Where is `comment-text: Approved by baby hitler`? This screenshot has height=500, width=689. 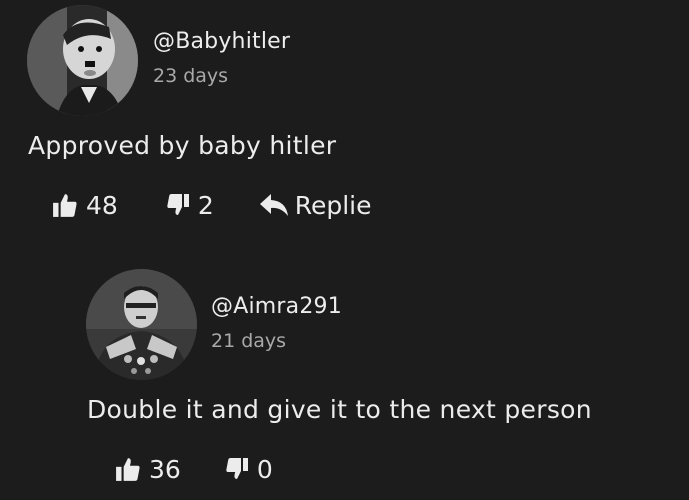 comment-text: Approved by baby hitler is located at coordinates (182, 145).